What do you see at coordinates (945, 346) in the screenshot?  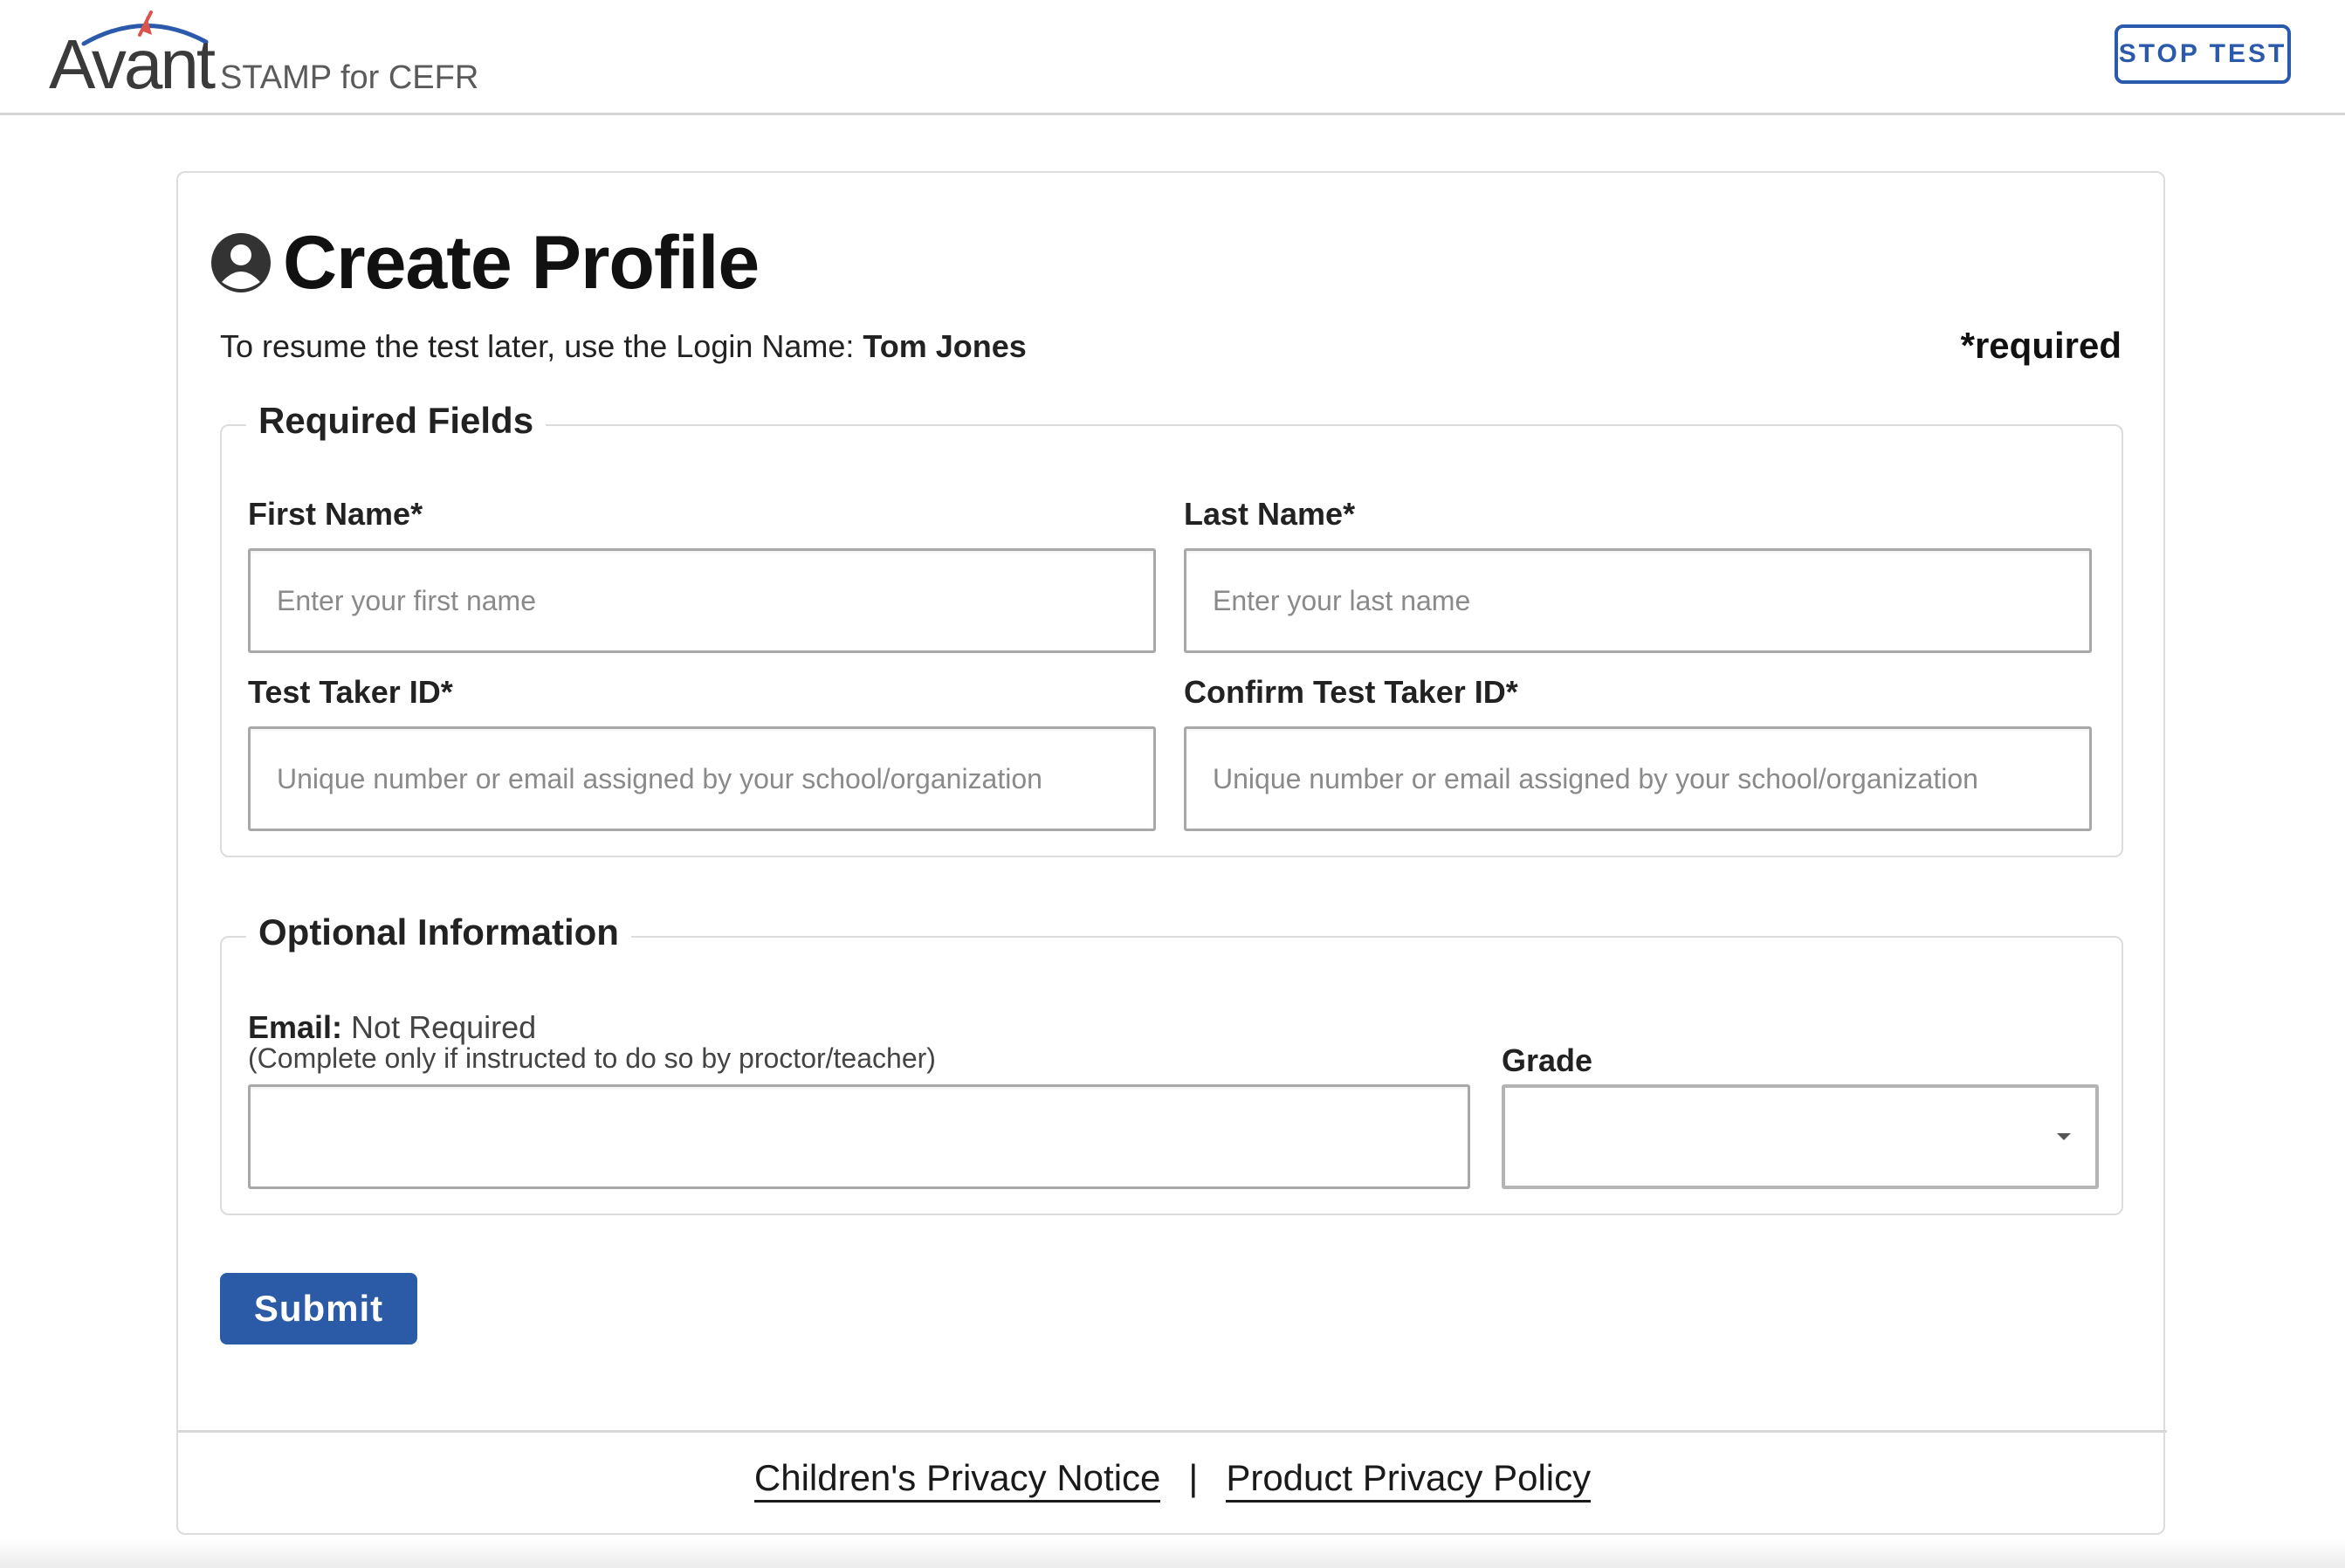 I see `login-name: Tom Jones` at bounding box center [945, 346].